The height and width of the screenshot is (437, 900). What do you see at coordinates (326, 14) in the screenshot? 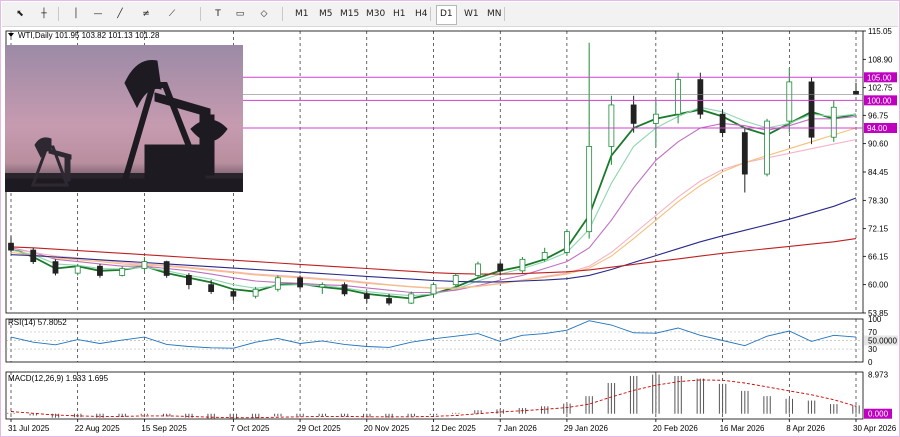
I see `timeframe-m5: M5` at bounding box center [326, 14].